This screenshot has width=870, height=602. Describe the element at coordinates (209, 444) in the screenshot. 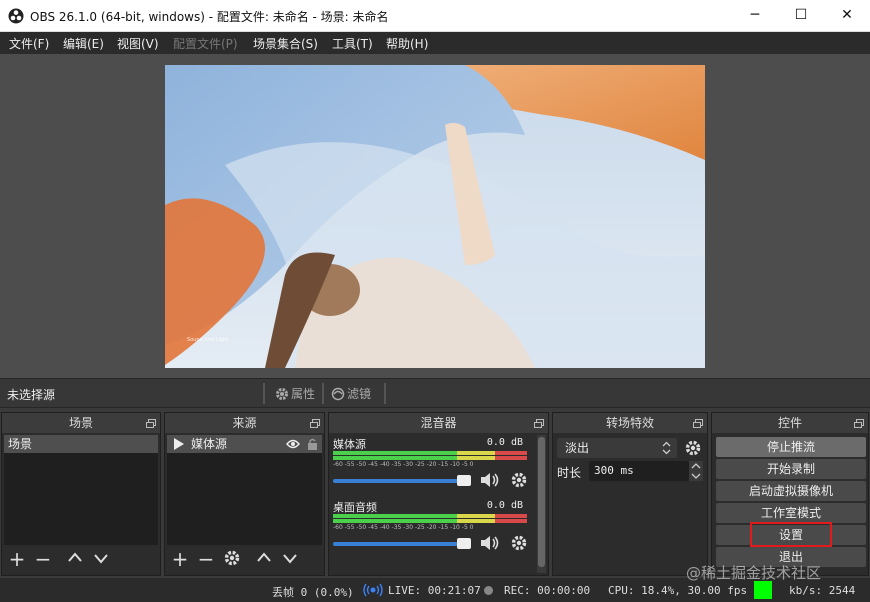

I see `source-item-label: 媒体源` at that location.